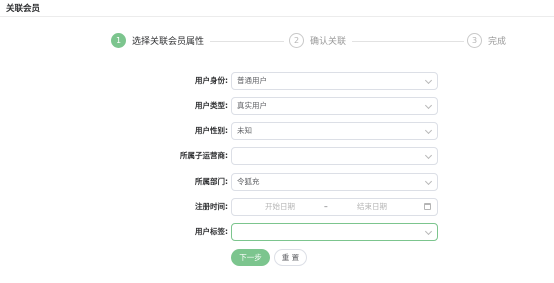 The width and height of the screenshot is (554, 283). What do you see at coordinates (211, 206) in the screenshot?
I see `register-time-label: 注册时间:` at bounding box center [211, 206].